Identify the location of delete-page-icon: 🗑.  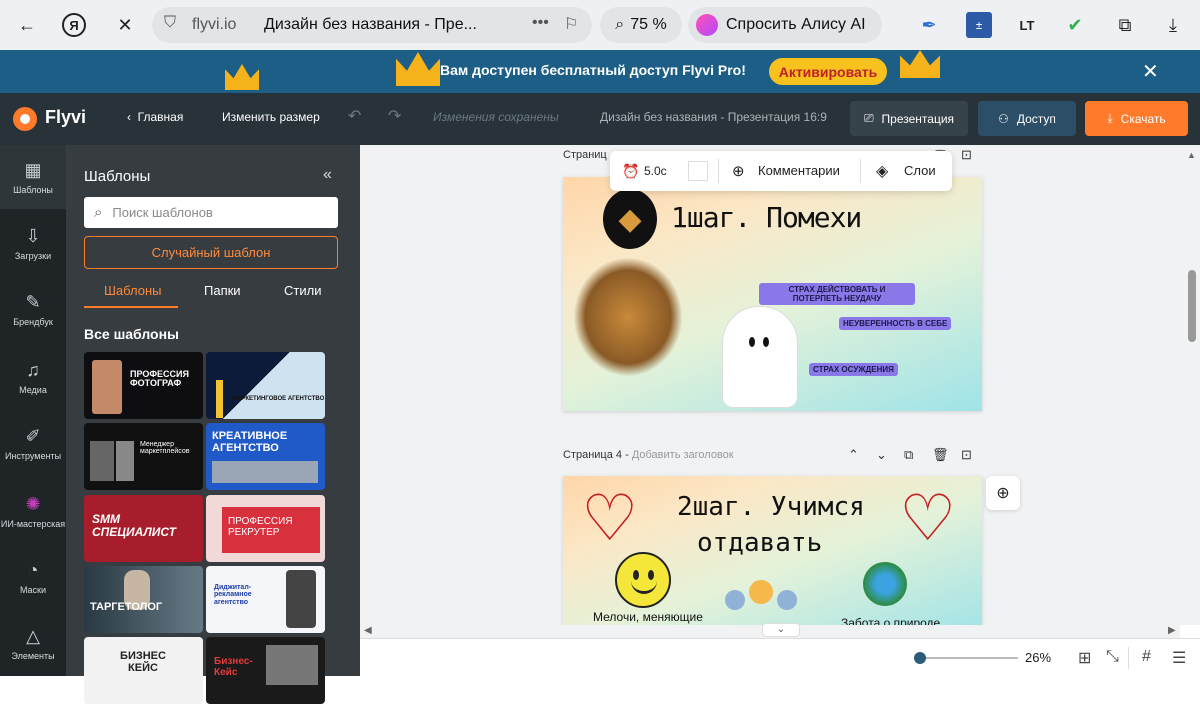
(940, 455).